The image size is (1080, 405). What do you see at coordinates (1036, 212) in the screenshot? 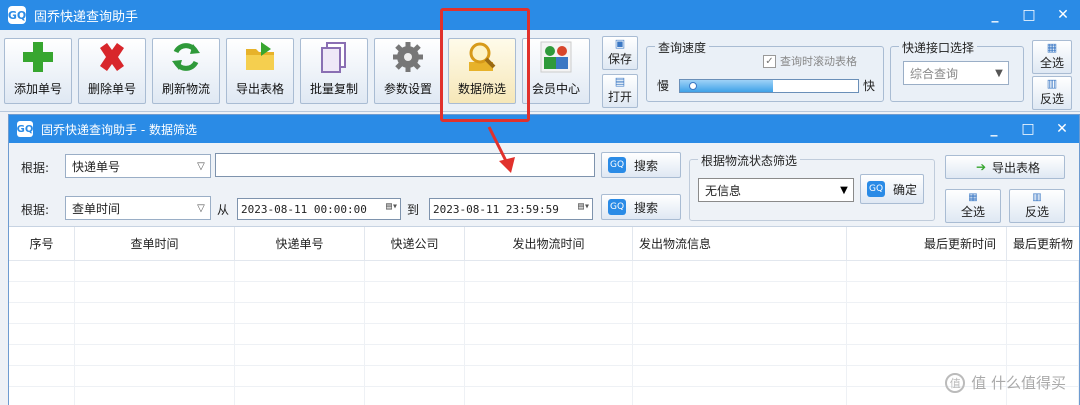
I see `filter-invert-label: 反选` at bounding box center [1036, 212].